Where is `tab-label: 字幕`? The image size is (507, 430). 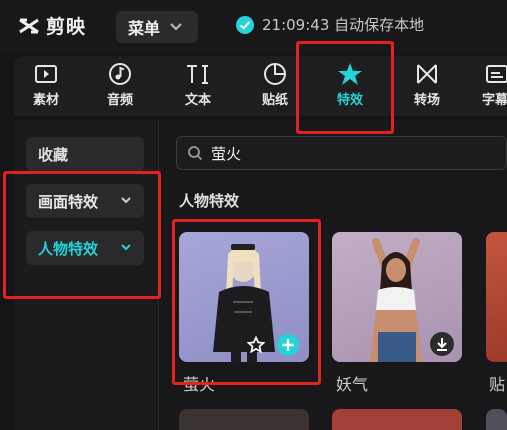 tab-label: 字幕 is located at coordinates (494, 100).